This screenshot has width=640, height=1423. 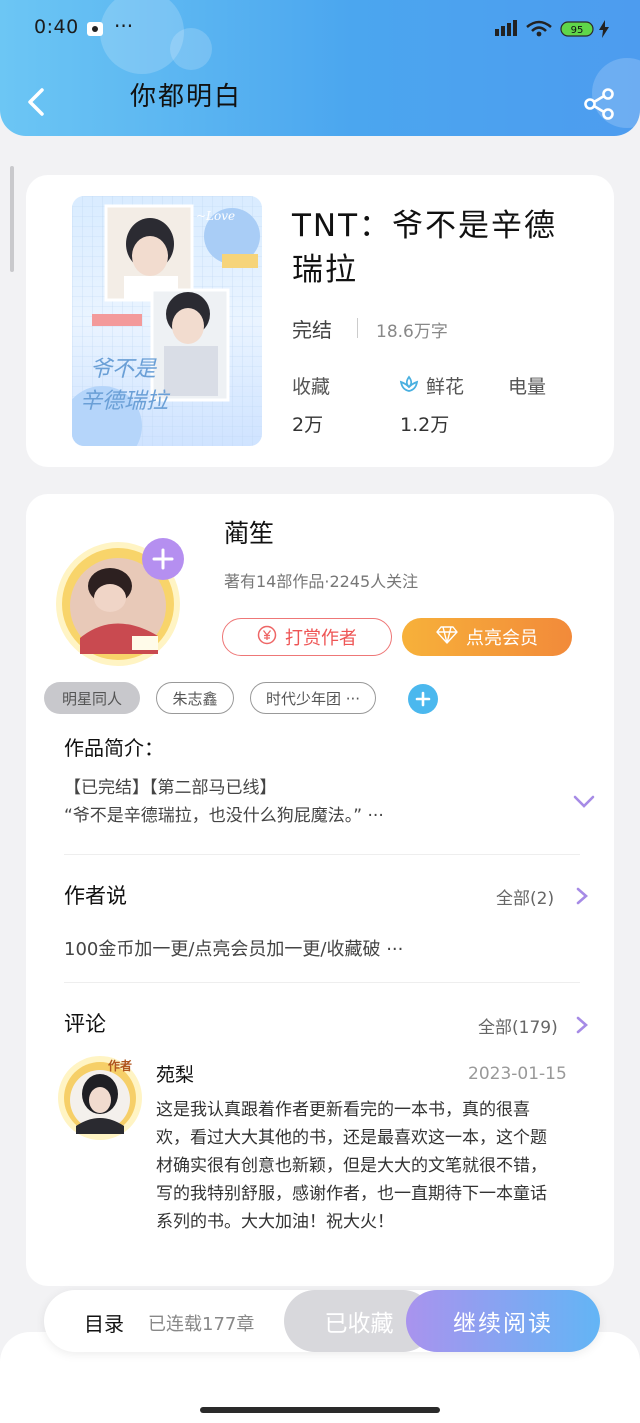 What do you see at coordinates (85, 1024) in the screenshot?
I see `comments-title: 评论` at bounding box center [85, 1024].